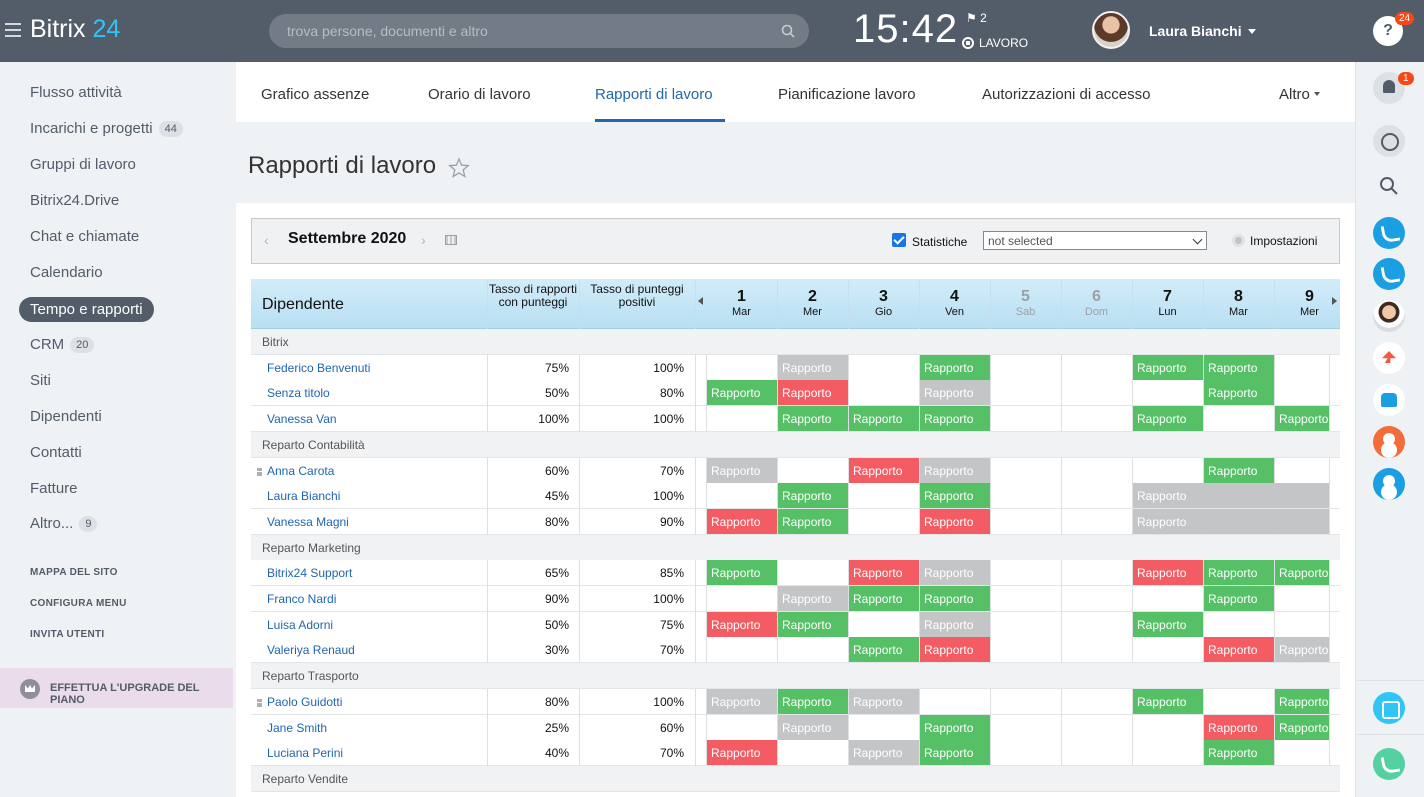  Describe the element at coordinates (1389, 274) in the screenshot. I see `telephony-icon` at that location.